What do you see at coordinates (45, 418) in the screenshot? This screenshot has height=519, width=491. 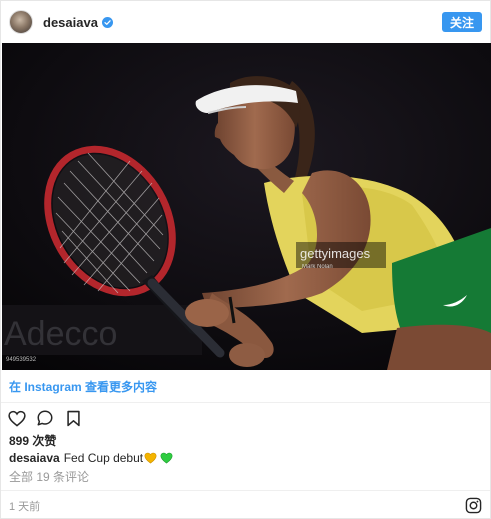 I see `comment-bubble-icon` at bounding box center [45, 418].